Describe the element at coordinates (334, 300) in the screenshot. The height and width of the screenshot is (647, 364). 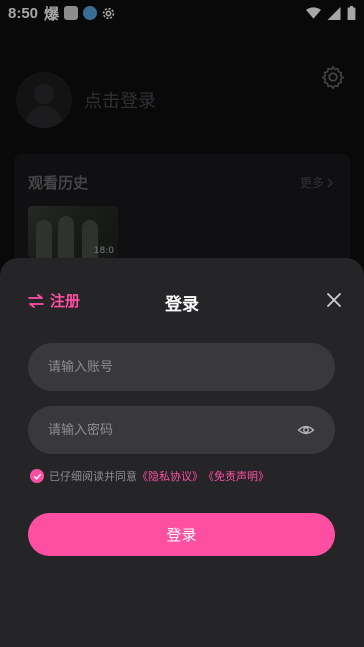
I see `close-icon` at that location.